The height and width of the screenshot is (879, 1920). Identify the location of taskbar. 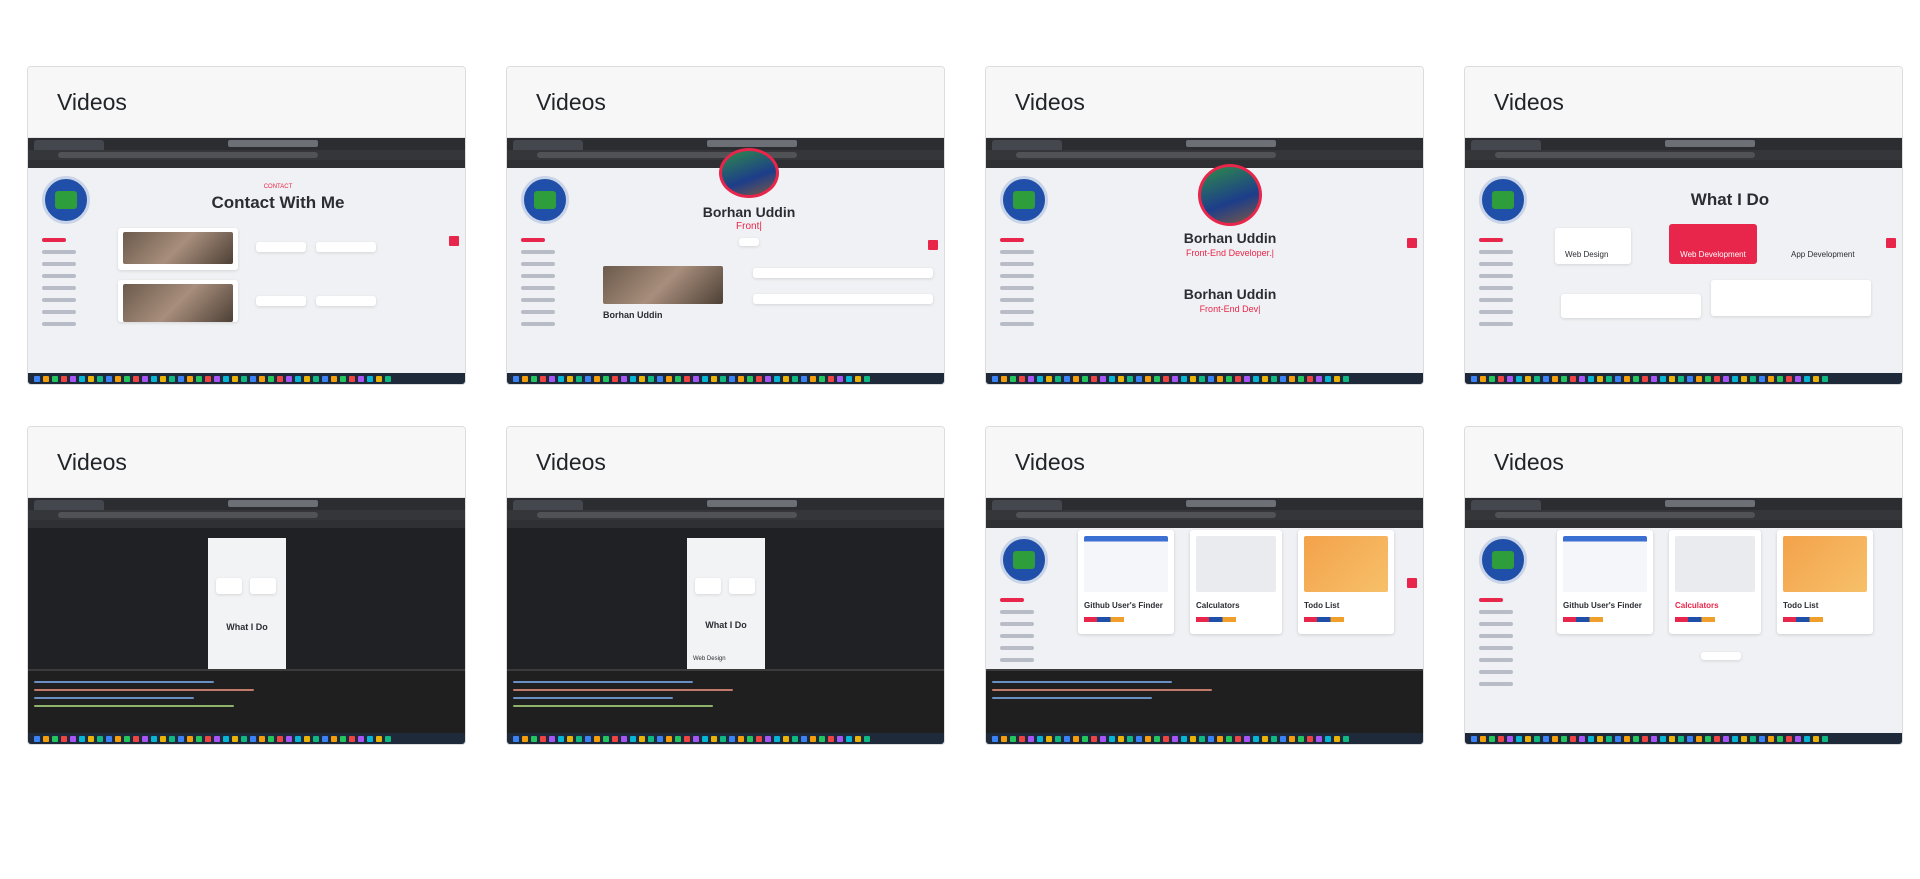
(725, 738).